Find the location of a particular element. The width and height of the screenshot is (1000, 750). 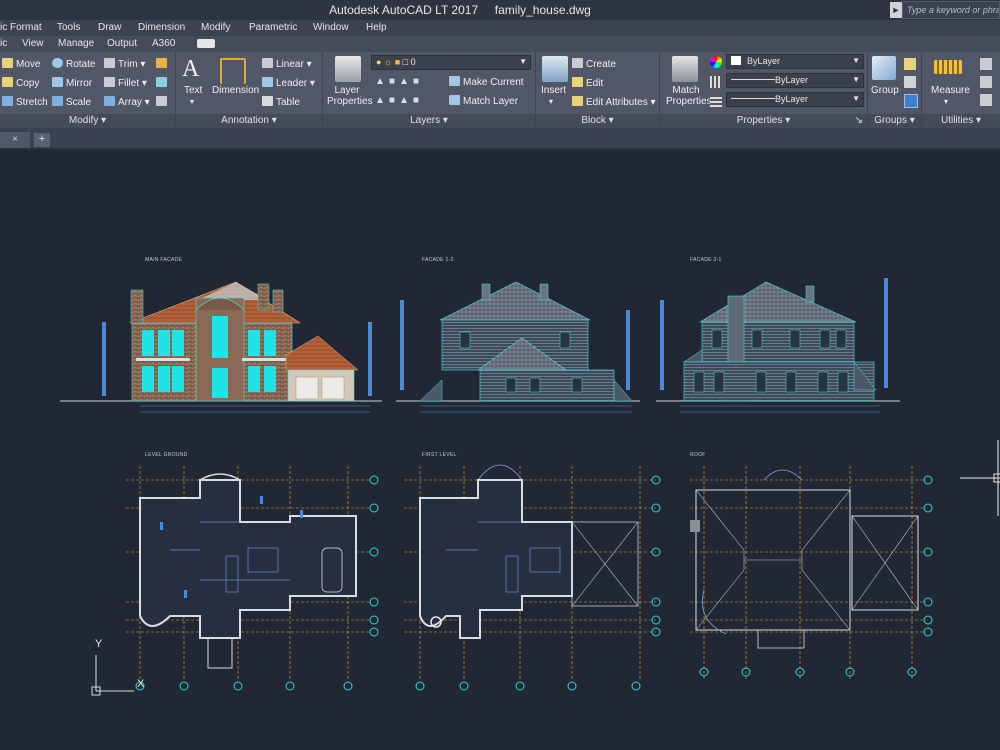

text-dropdown-icon: ▾ is located at coordinates (192, 101).